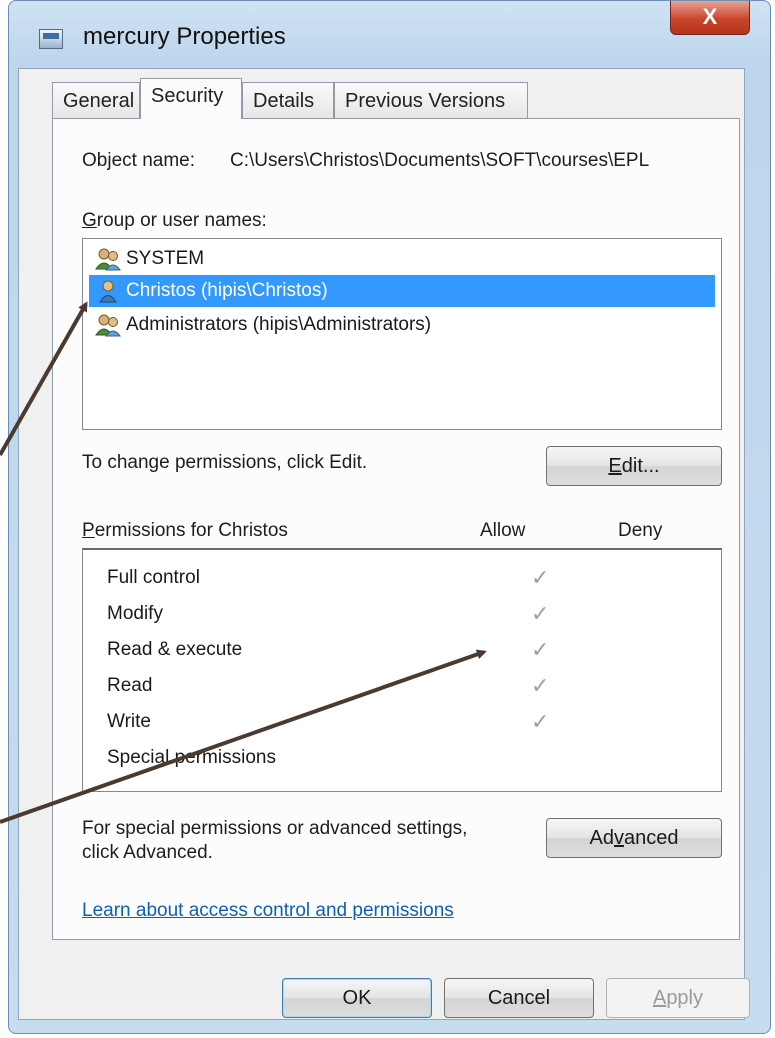 The width and height of the screenshot is (775, 1038). I want to click on list-item-selected: Christos (hipis\Christos), so click(402, 291).